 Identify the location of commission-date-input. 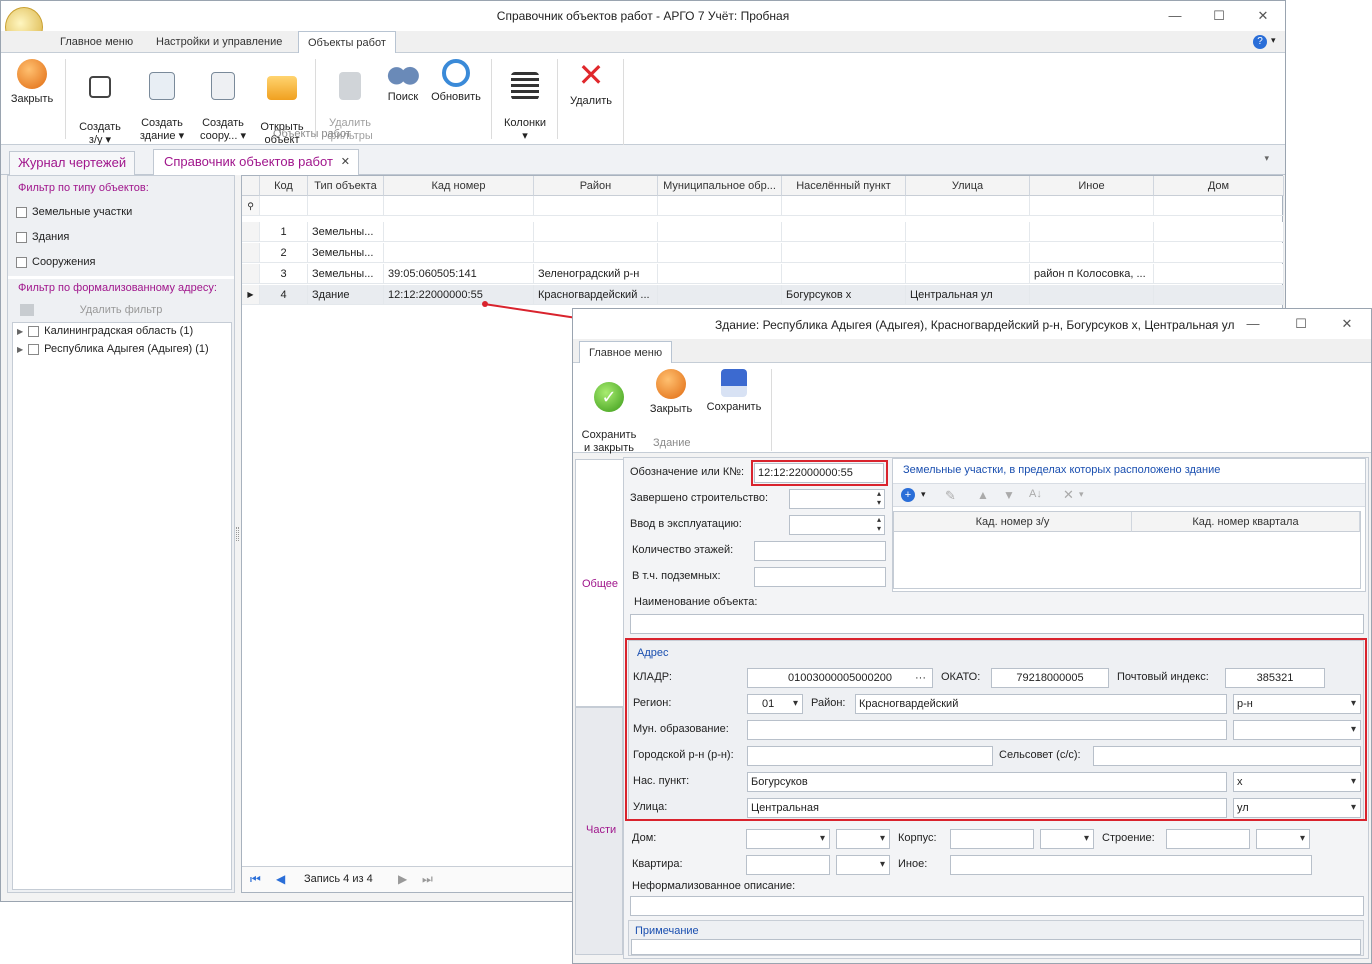
(837, 525).